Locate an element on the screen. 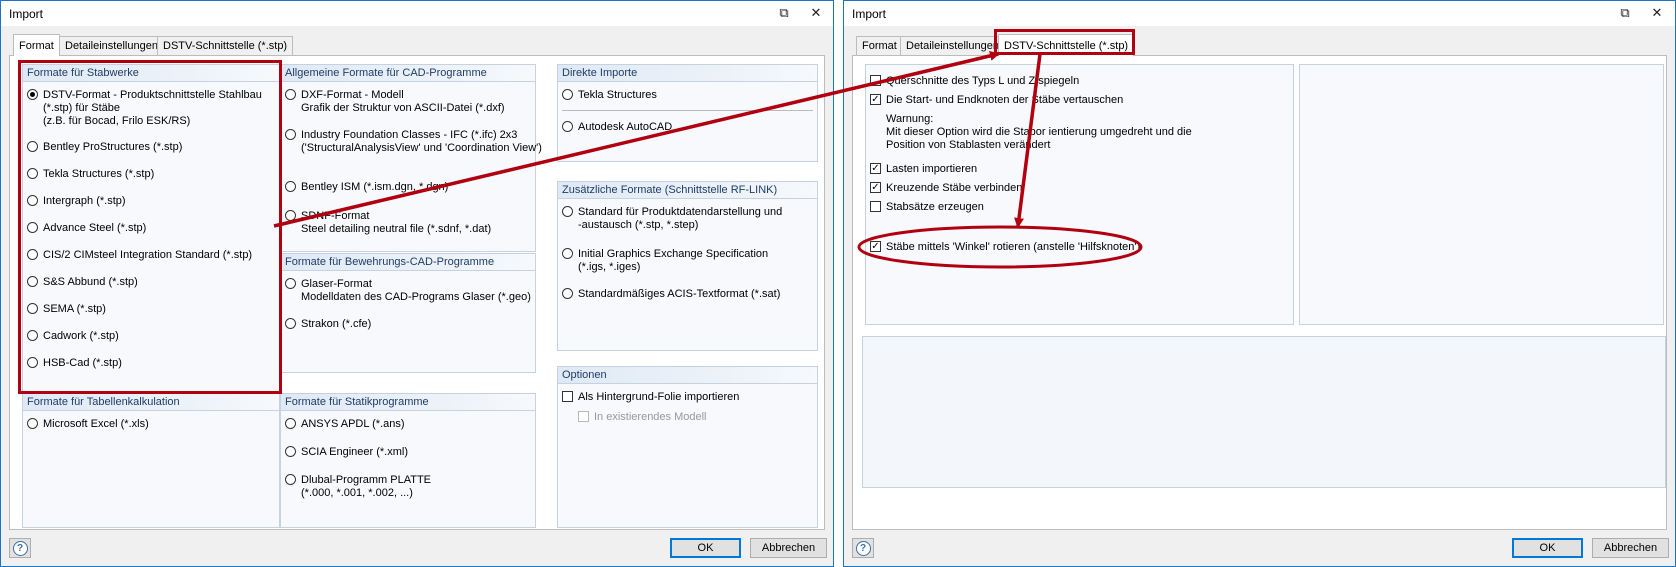 The image size is (1676, 567). group-title: Formate für Statikprogramme is located at coordinates (408, 402).